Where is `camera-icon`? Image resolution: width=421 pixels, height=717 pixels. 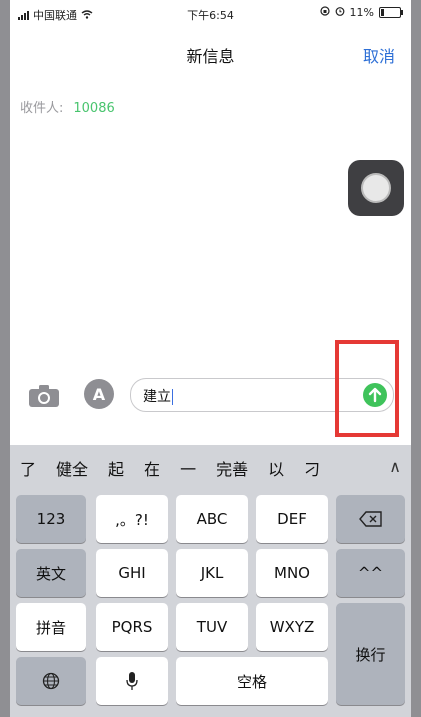
camera-icon is located at coordinates (44, 396).